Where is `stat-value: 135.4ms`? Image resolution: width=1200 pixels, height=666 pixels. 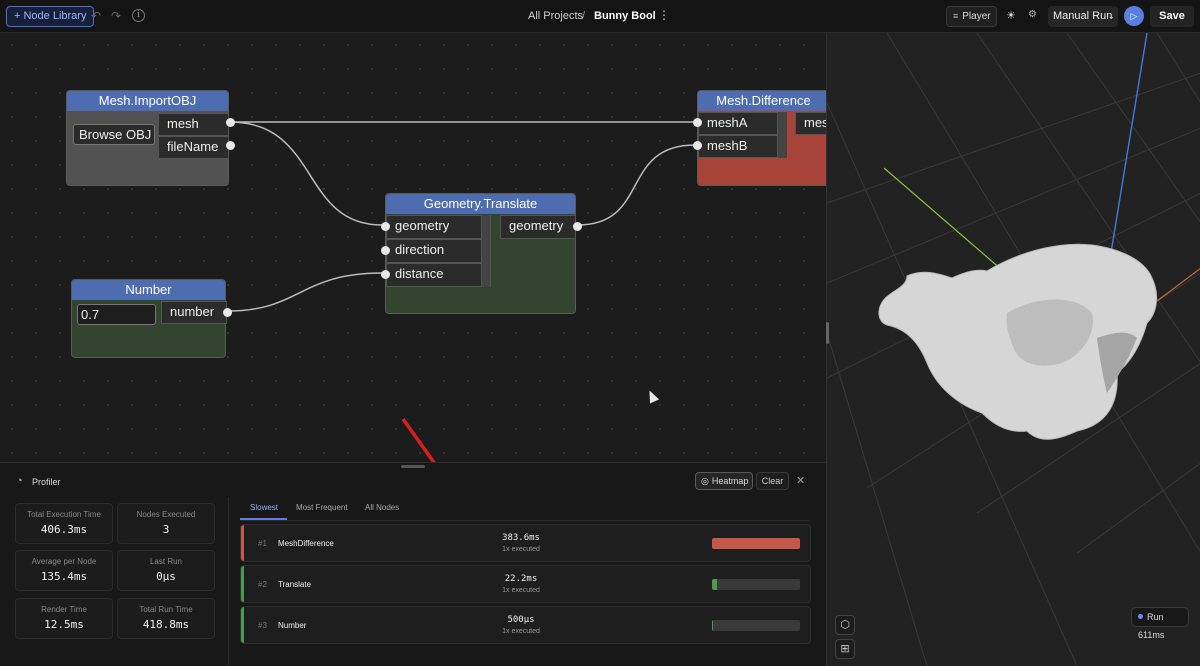
stat-value: 135.4ms is located at coordinates (64, 576).